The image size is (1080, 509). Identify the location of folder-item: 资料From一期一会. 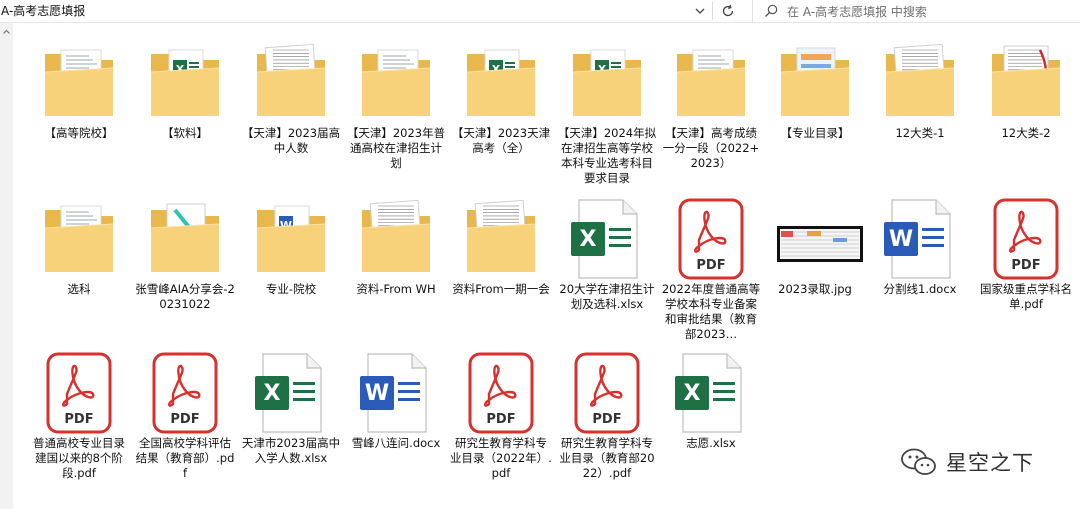
(501, 246).